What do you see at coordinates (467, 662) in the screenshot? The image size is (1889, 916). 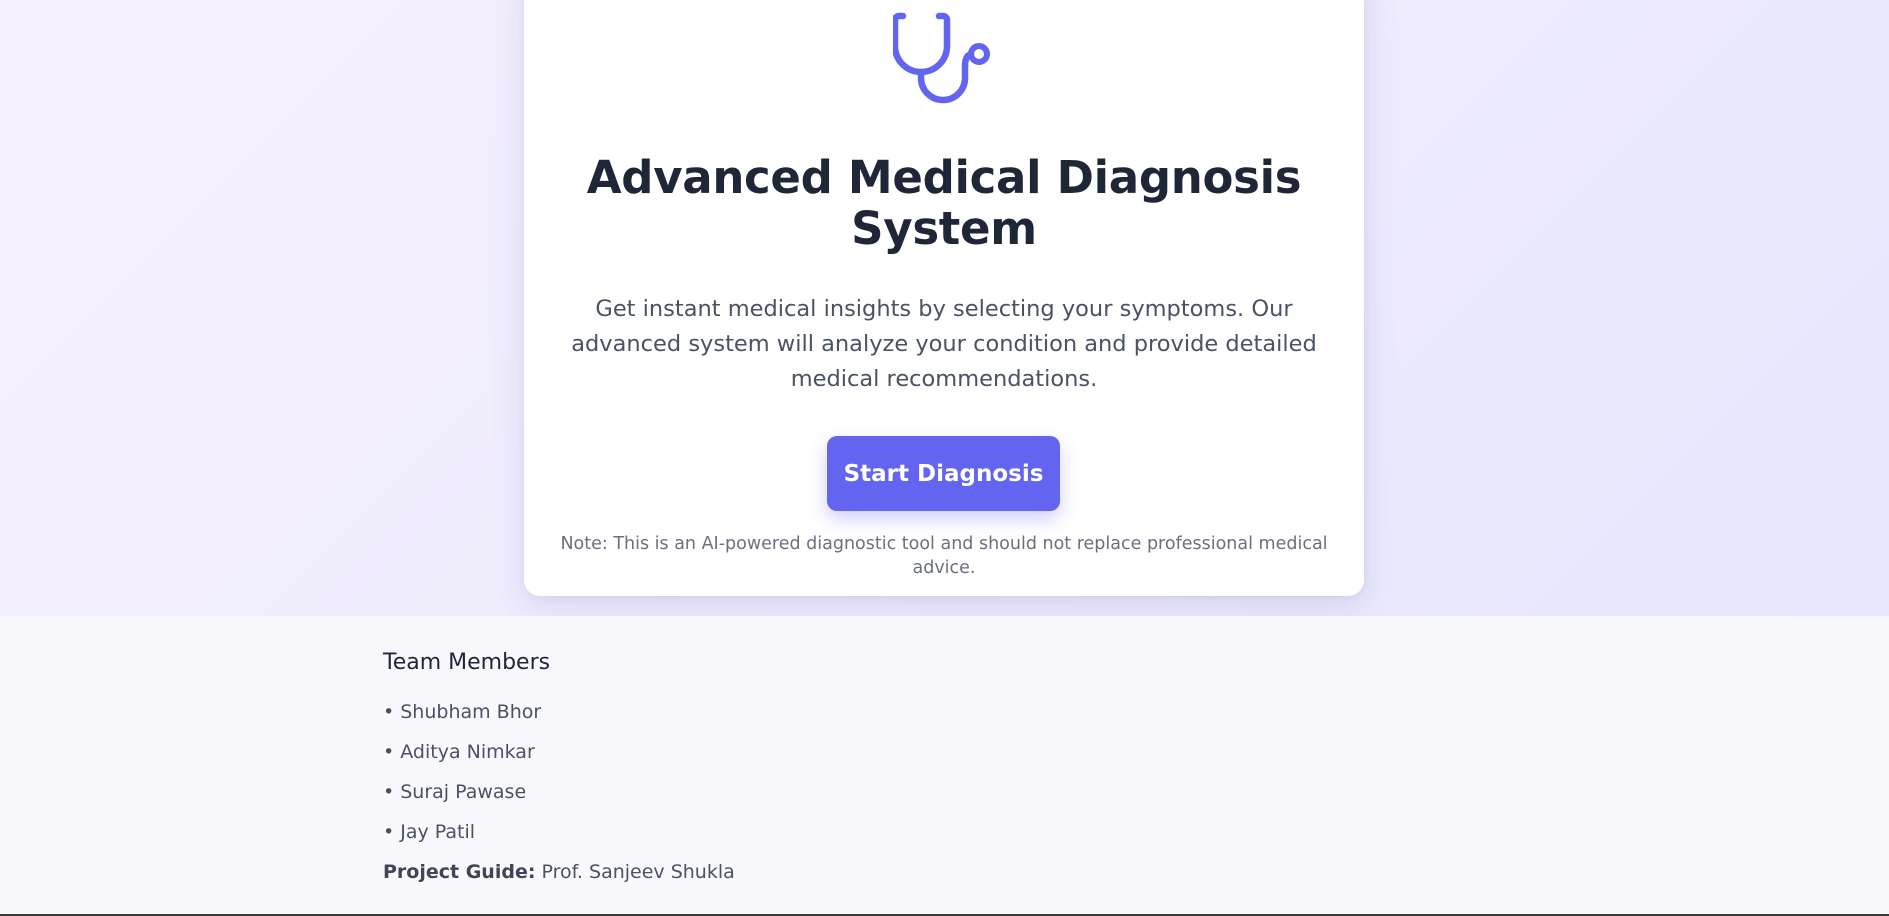 I see `team-members-heading: Team Members` at bounding box center [467, 662].